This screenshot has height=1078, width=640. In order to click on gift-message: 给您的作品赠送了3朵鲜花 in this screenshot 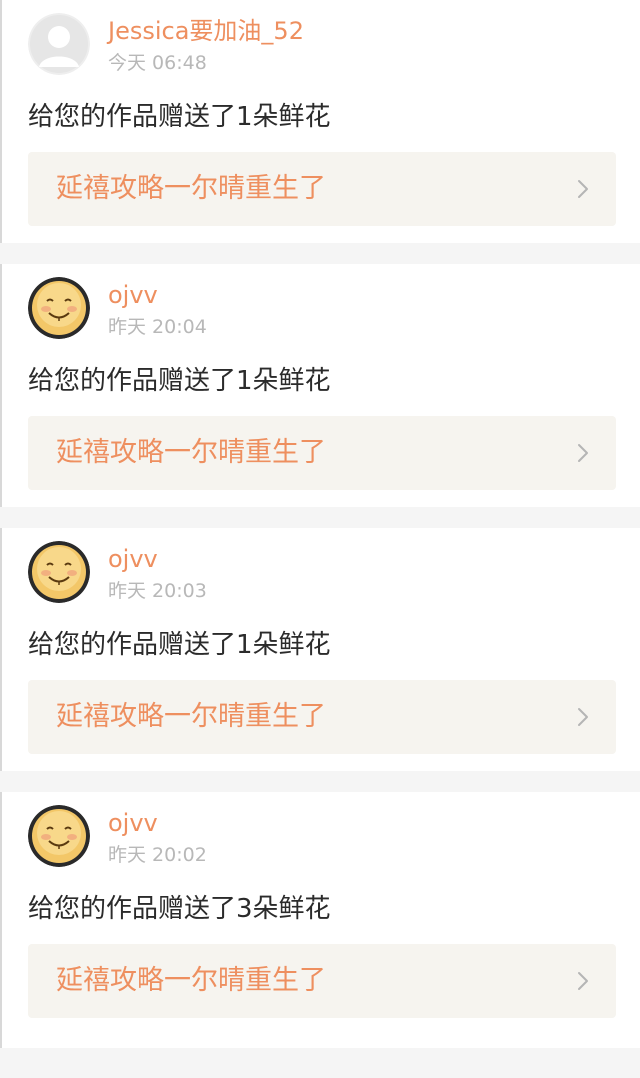, I will do `click(179, 909)`.